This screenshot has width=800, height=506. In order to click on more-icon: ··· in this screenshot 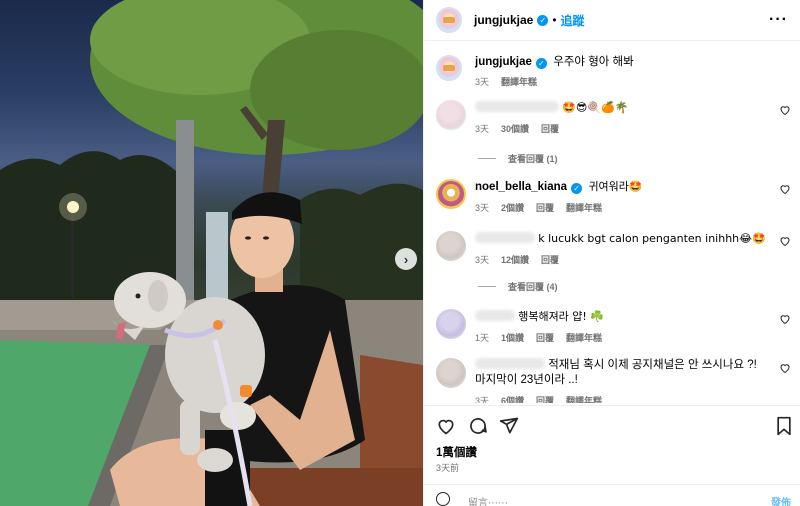, I will do `click(778, 20)`.